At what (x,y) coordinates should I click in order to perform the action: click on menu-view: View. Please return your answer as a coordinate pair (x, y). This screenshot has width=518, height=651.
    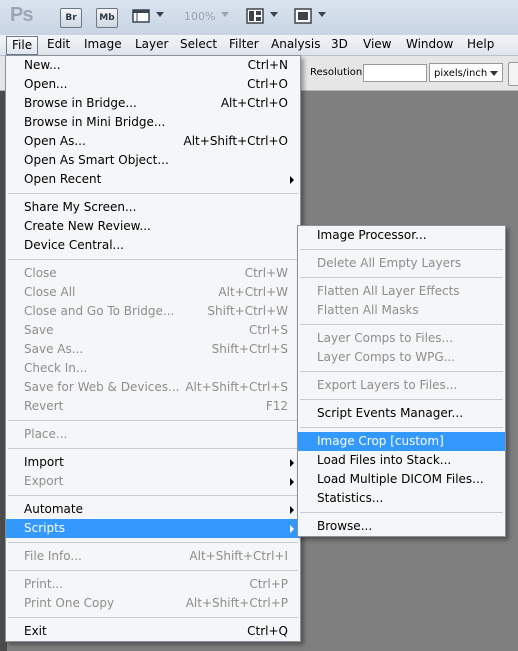
    Looking at the image, I should click on (377, 44).